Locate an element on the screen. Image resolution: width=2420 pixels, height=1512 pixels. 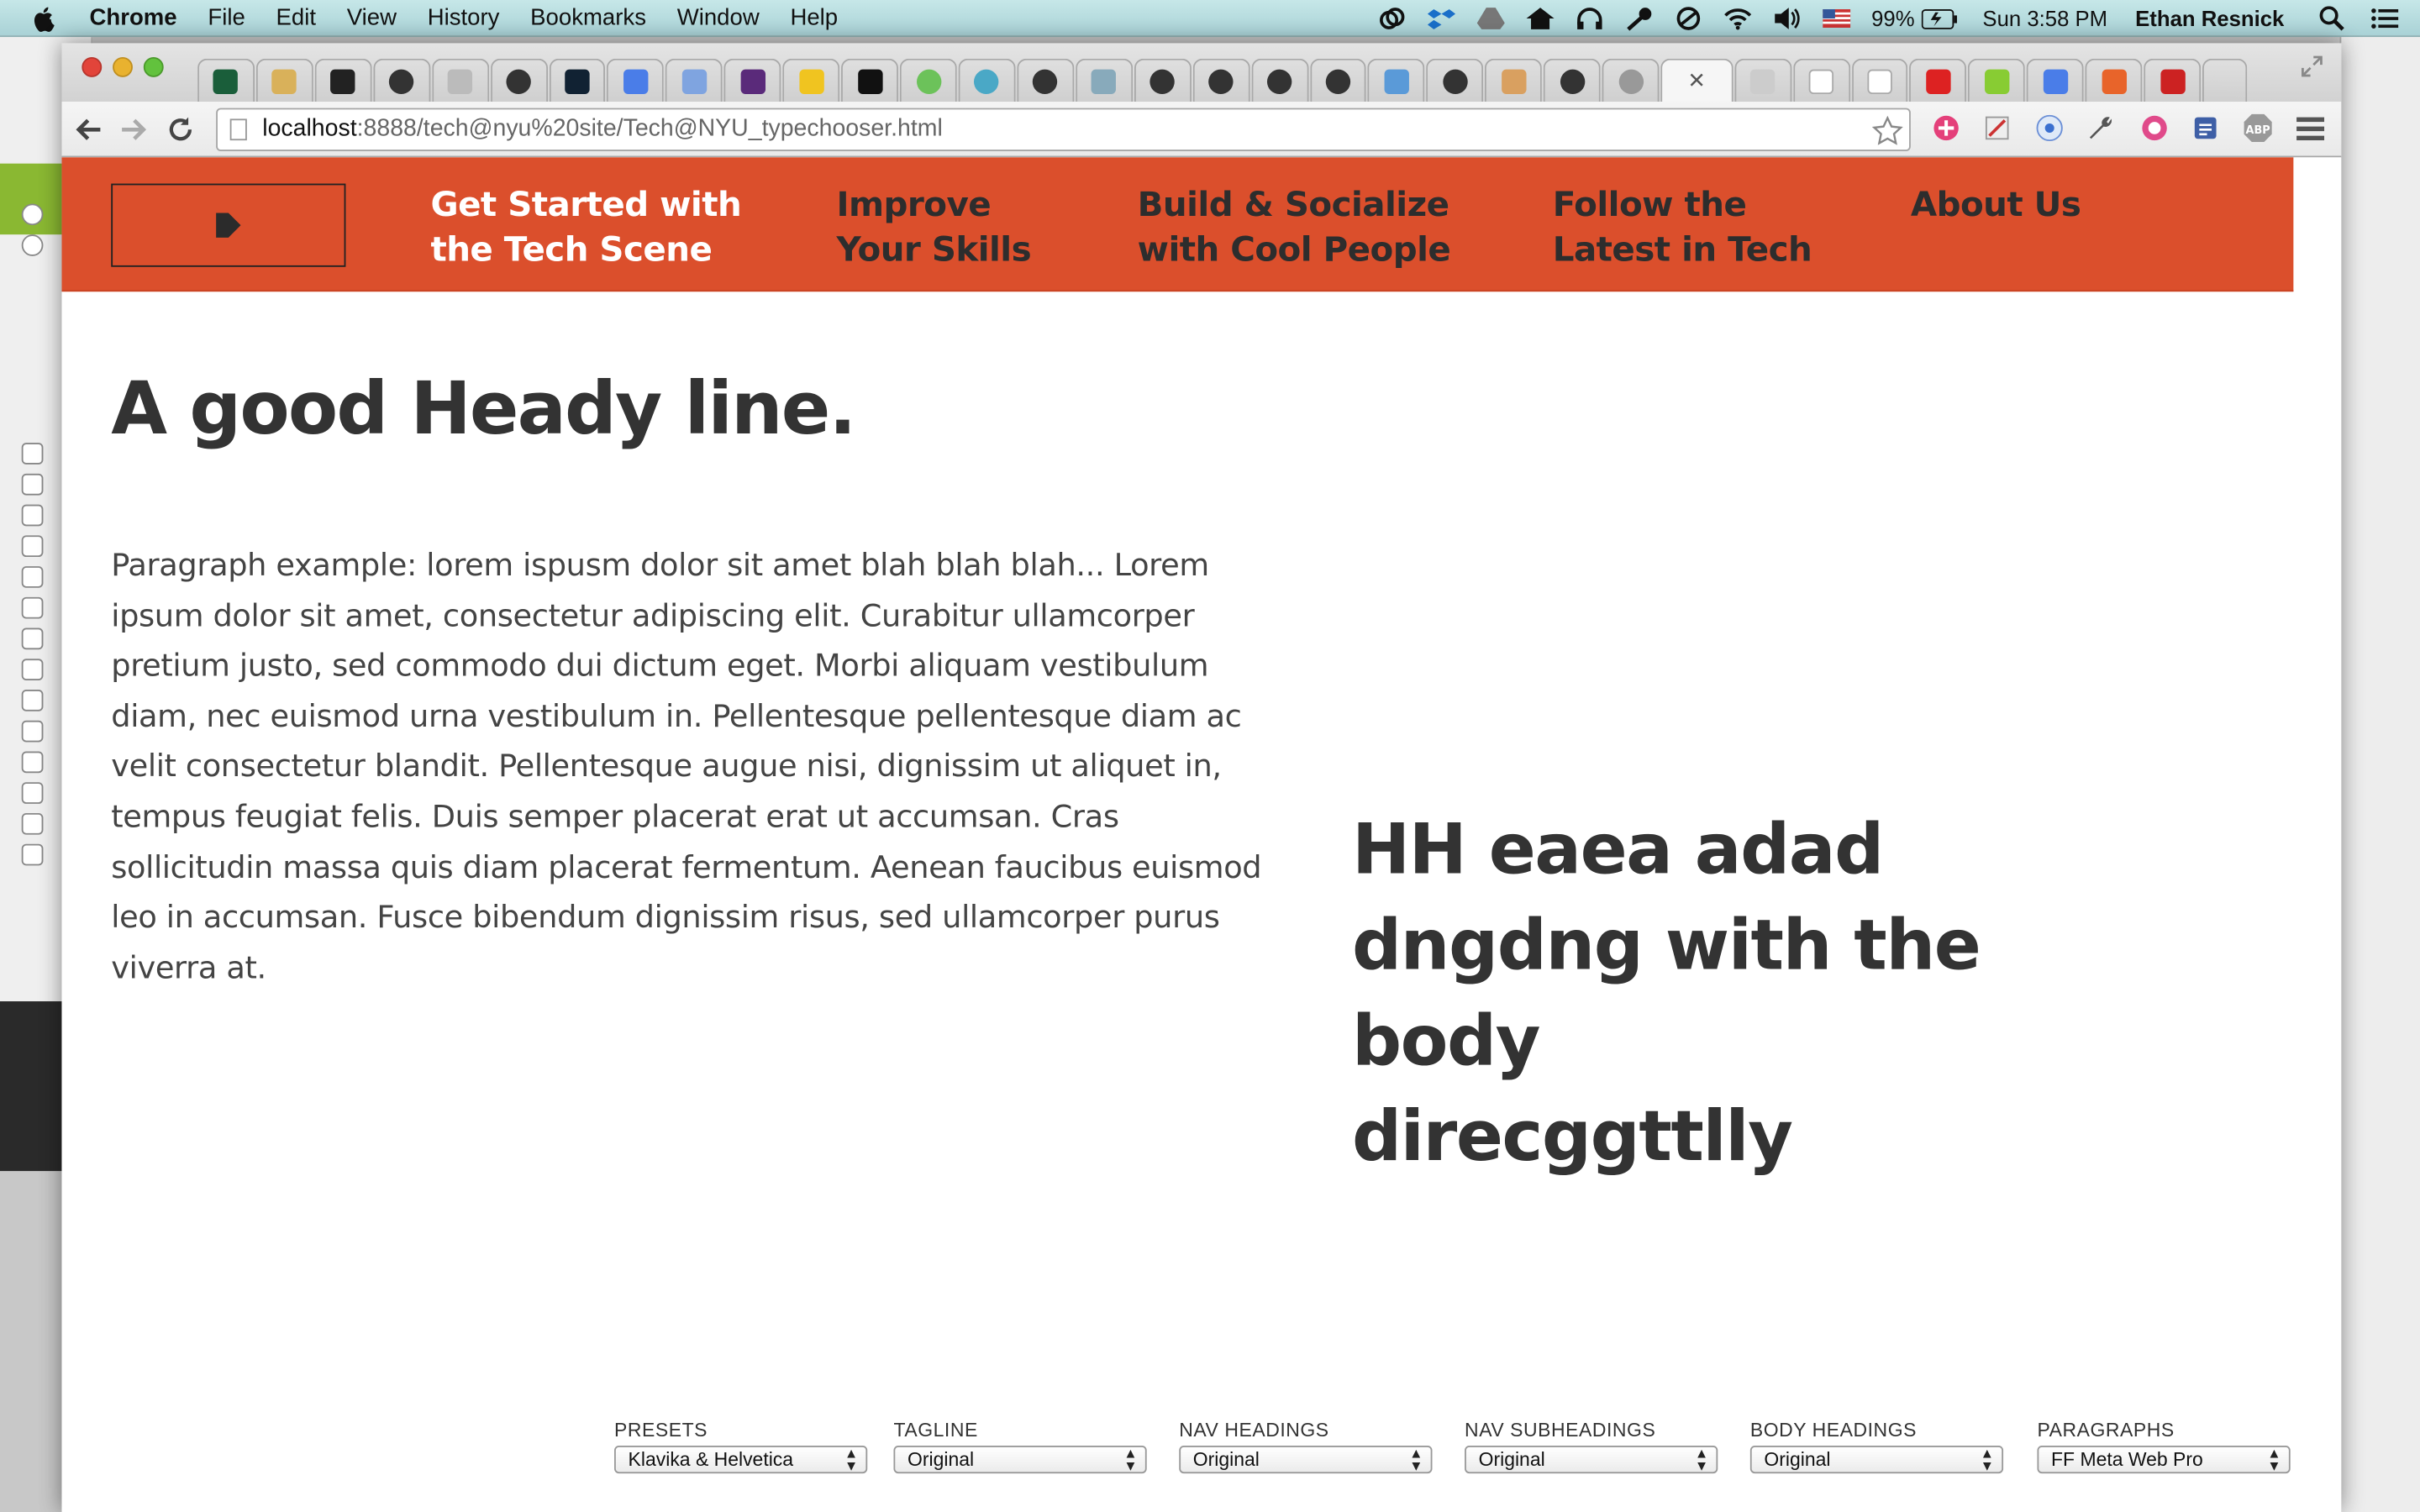
nav-build-socialize: Build & Socialize with Cool People is located at coordinates (1294, 229).